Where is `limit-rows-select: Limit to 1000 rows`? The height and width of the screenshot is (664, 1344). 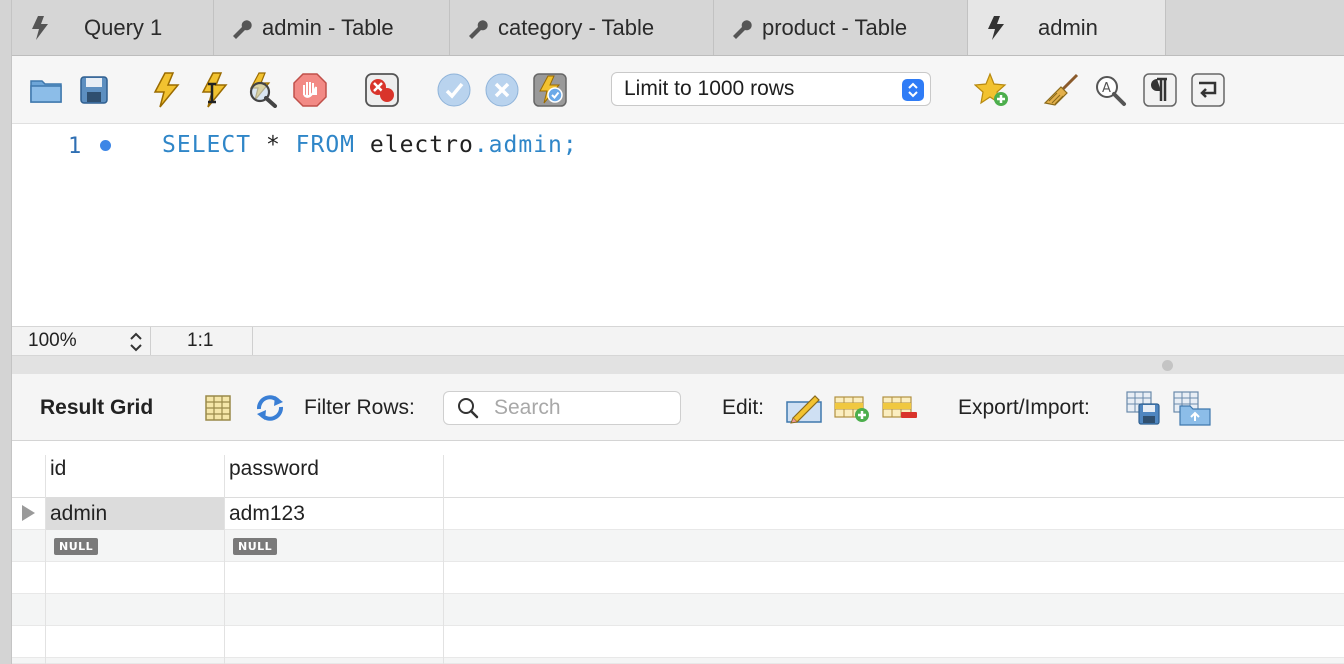 limit-rows-select: Limit to 1000 rows is located at coordinates (771, 89).